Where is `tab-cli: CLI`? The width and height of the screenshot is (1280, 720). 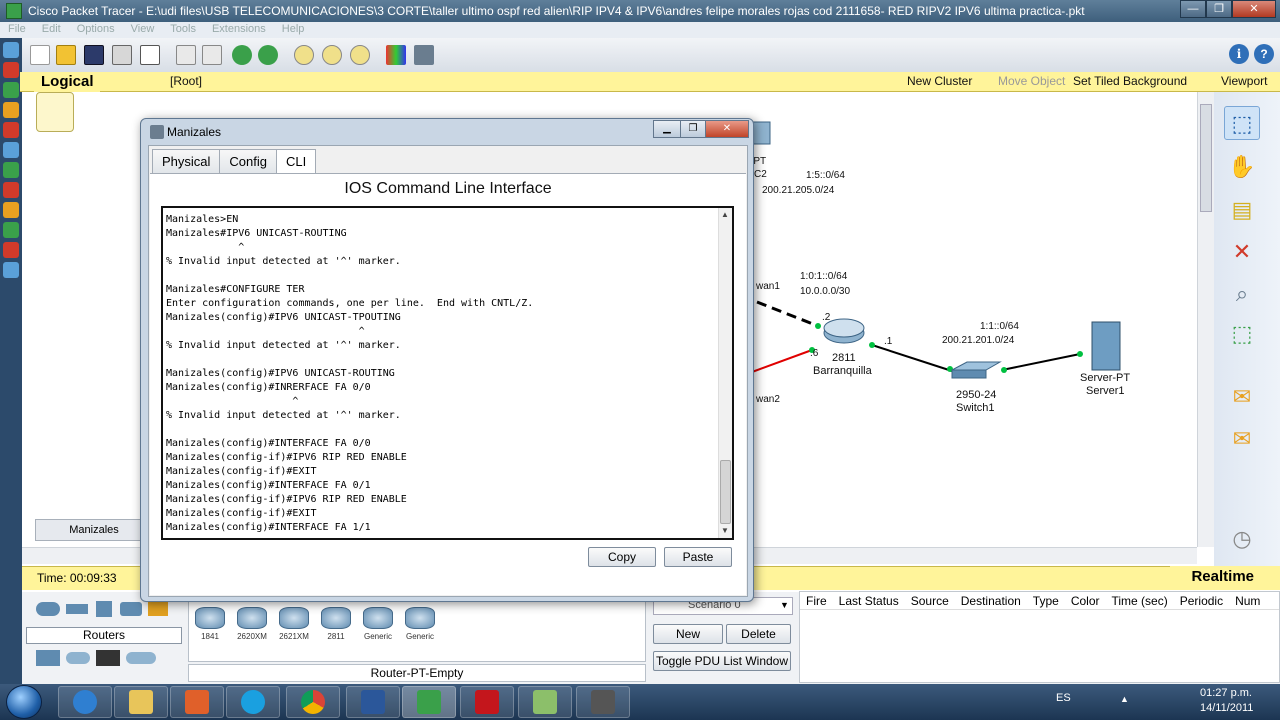 tab-cli: CLI is located at coordinates (296, 161).